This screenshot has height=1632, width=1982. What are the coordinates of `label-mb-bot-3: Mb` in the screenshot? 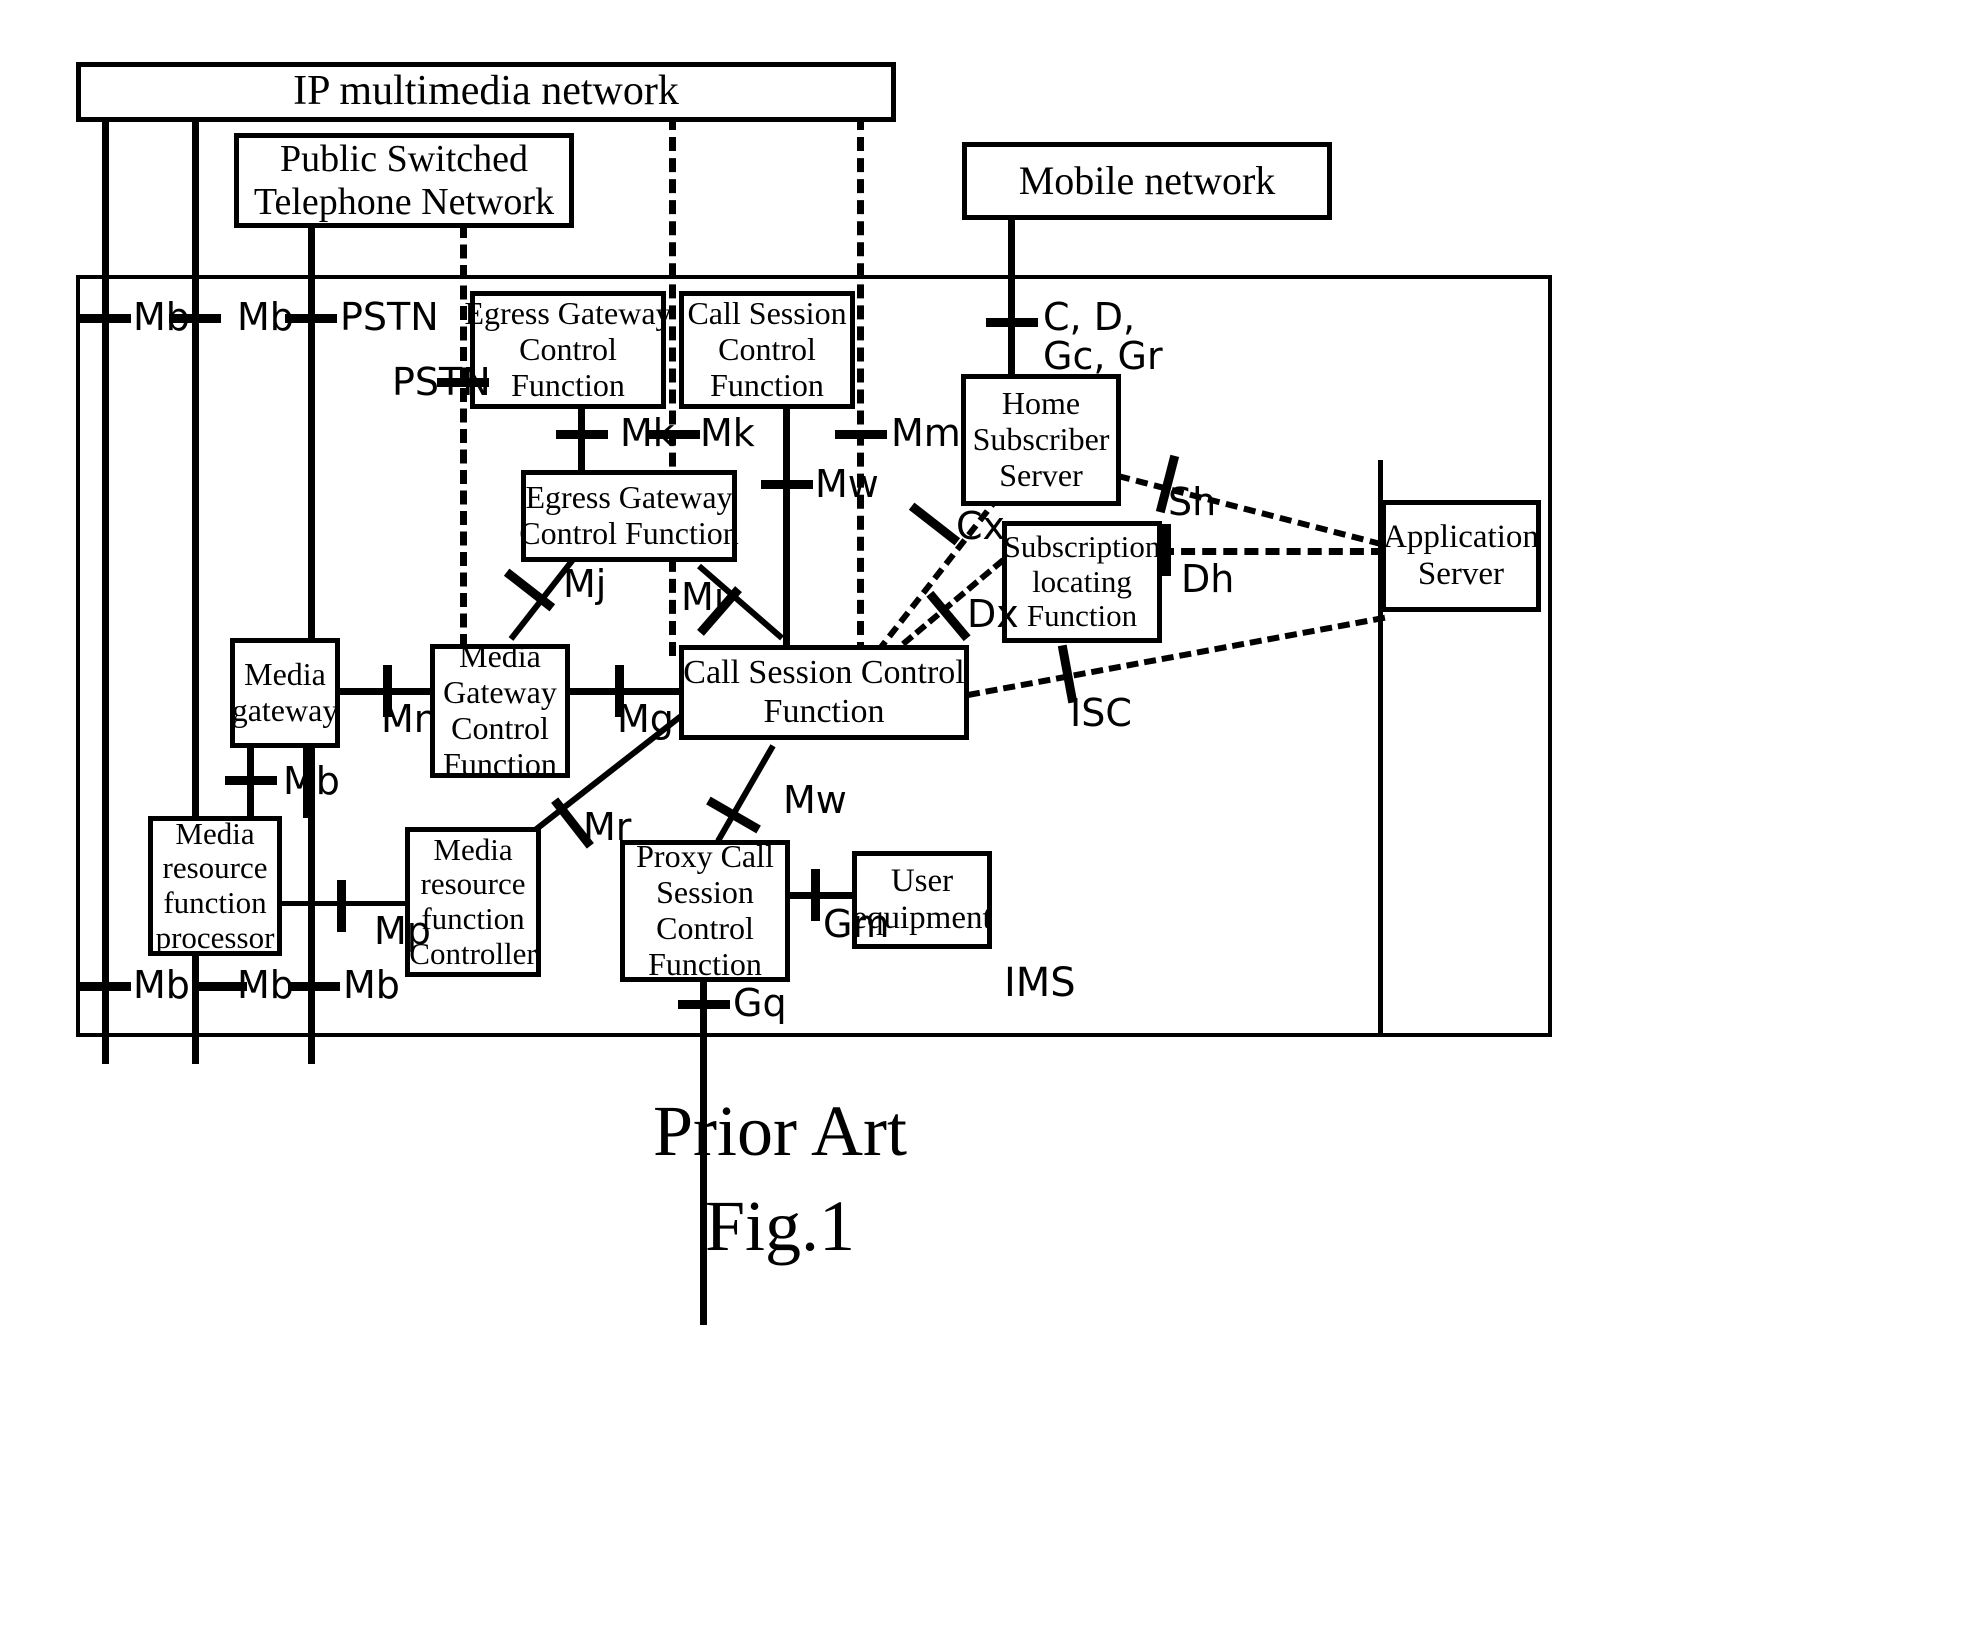 It's located at (371, 985).